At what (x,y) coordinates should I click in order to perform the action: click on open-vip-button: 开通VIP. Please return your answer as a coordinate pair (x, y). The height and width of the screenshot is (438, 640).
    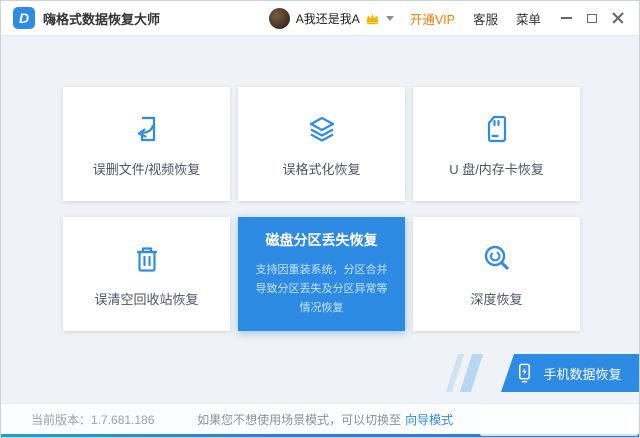
    Looking at the image, I should click on (432, 18).